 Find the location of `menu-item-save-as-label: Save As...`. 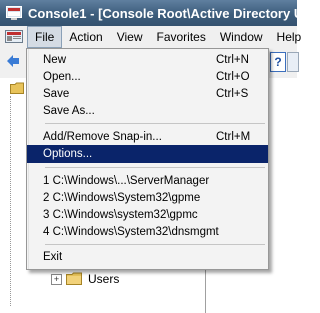

menu-item-save-as-label: Save As... is located at coordinates (69, 111).